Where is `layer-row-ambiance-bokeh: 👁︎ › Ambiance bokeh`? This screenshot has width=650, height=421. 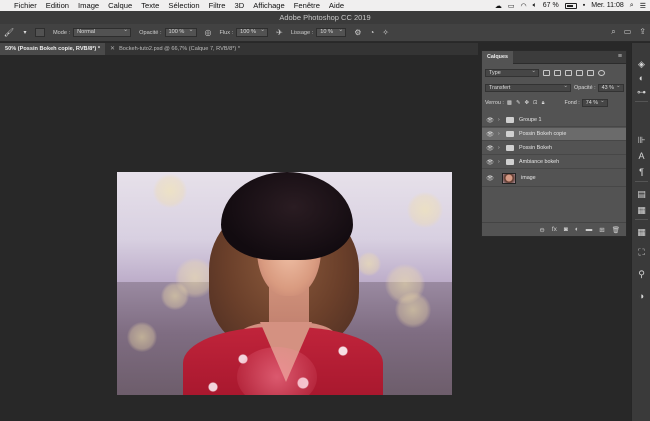 layer-row-ambiance-bokeh: 👁︎ › Ambiance bokeh is located at coordinates (554, 162).